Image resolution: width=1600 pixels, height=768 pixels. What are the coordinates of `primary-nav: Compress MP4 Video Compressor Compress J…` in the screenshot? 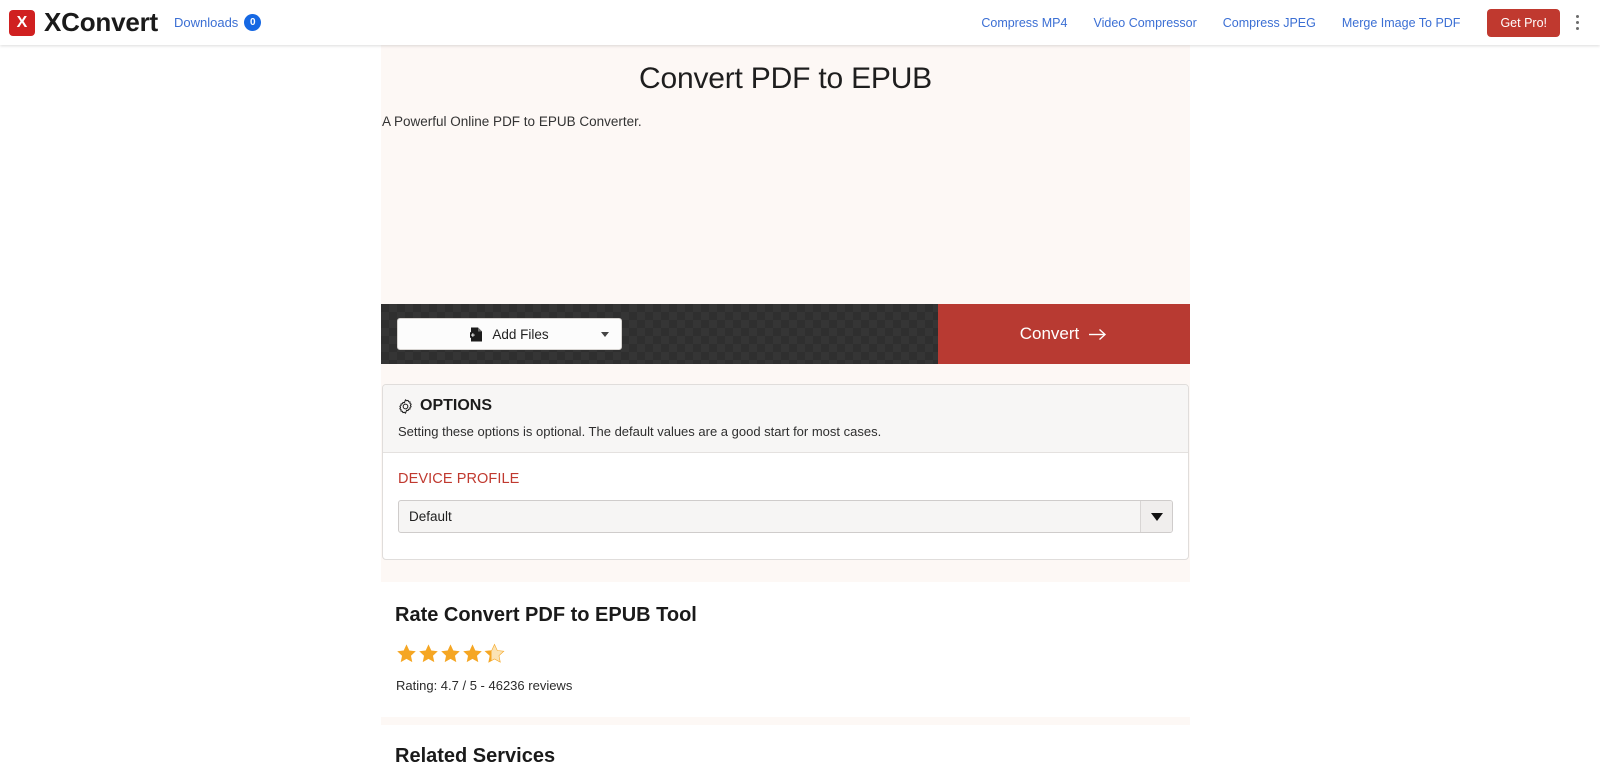 It's located at (1220, 23).